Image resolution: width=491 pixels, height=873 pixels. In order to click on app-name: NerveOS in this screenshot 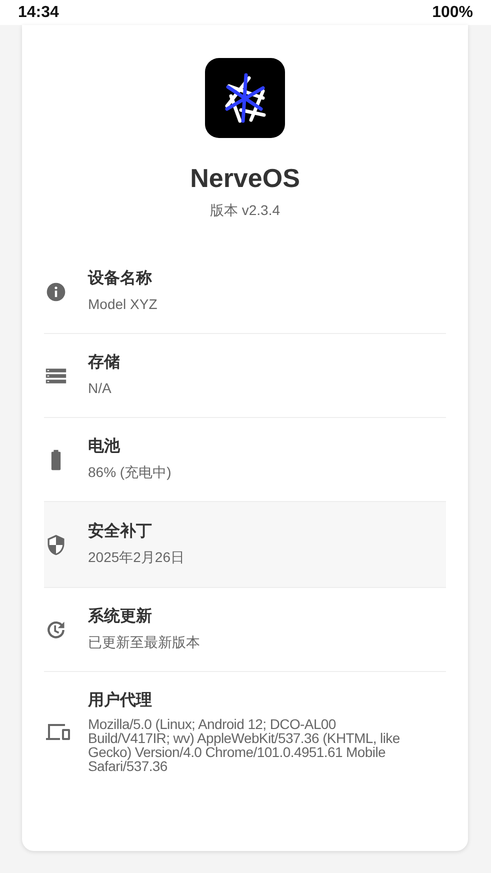, I will do `click(245, 178)`.